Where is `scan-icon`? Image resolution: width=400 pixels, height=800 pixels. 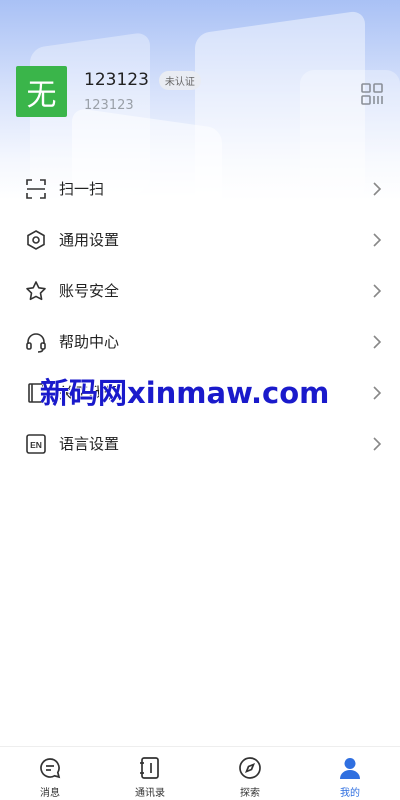
scan-icon is located at coordinates (36, 189).